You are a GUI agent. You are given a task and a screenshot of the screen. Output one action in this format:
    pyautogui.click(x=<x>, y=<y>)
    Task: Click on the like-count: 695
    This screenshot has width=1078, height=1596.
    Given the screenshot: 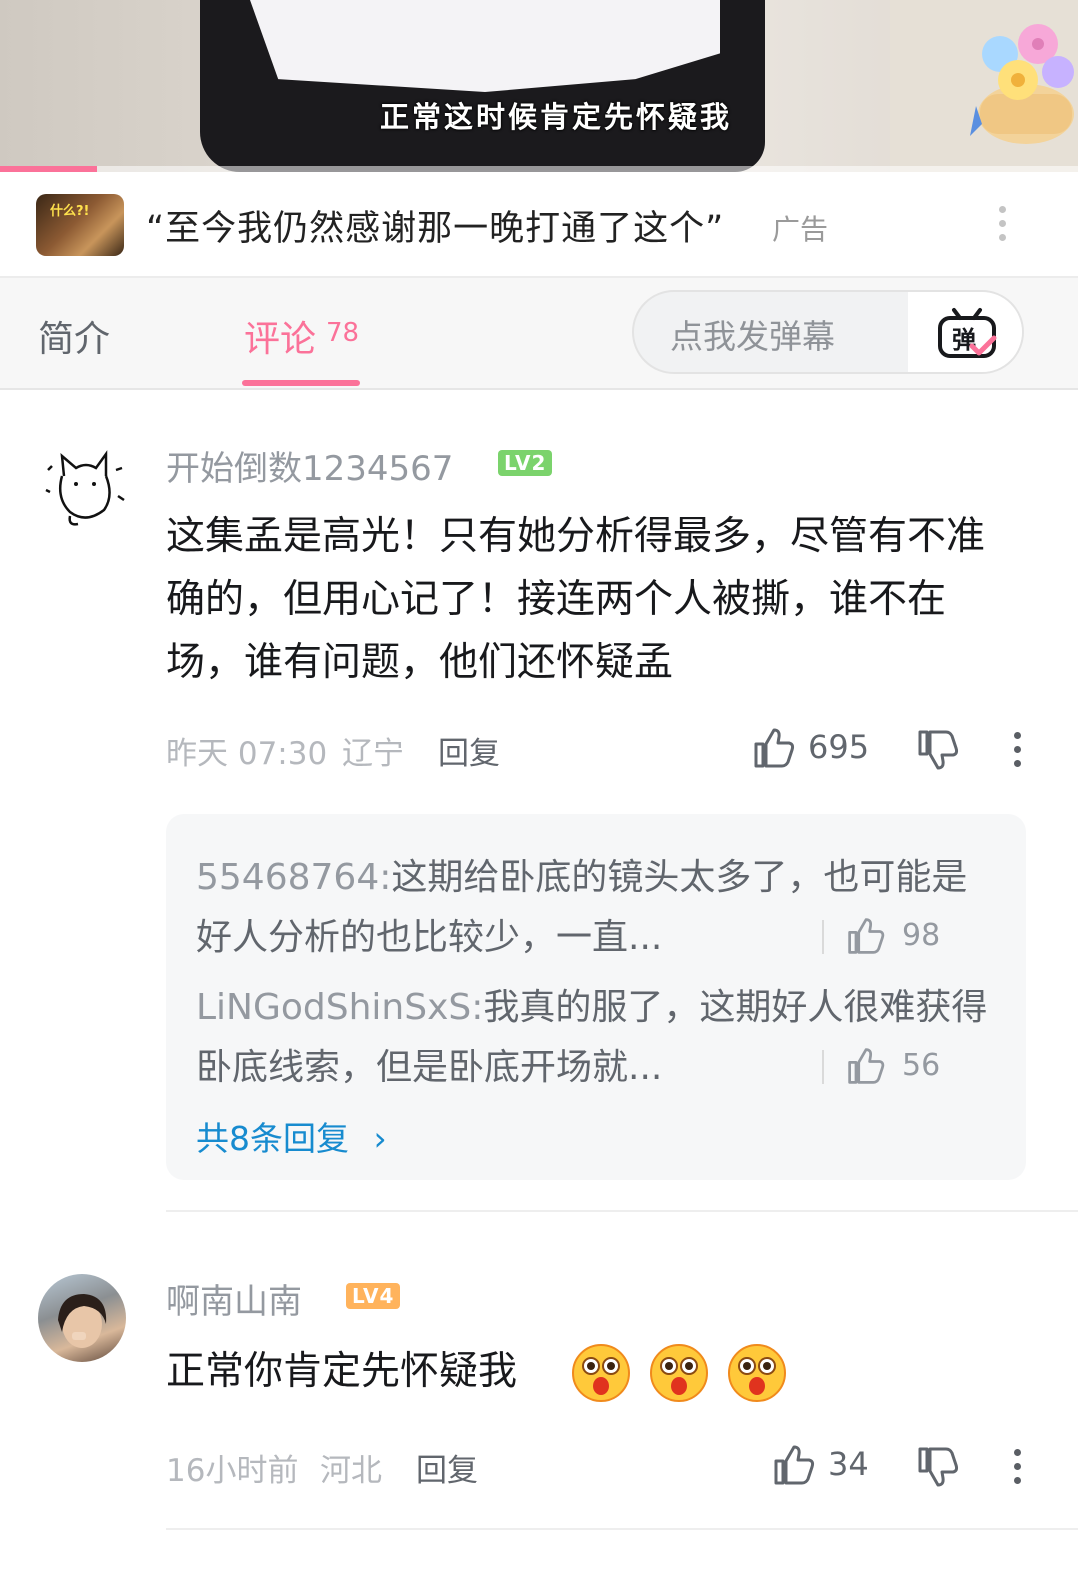 What is the action you would take?
    pyautogui.click(x=839, y=747)
    